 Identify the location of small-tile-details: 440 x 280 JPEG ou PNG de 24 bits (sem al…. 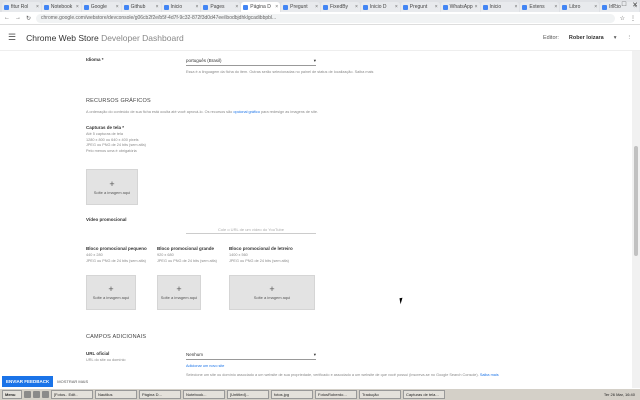
(116, 258).